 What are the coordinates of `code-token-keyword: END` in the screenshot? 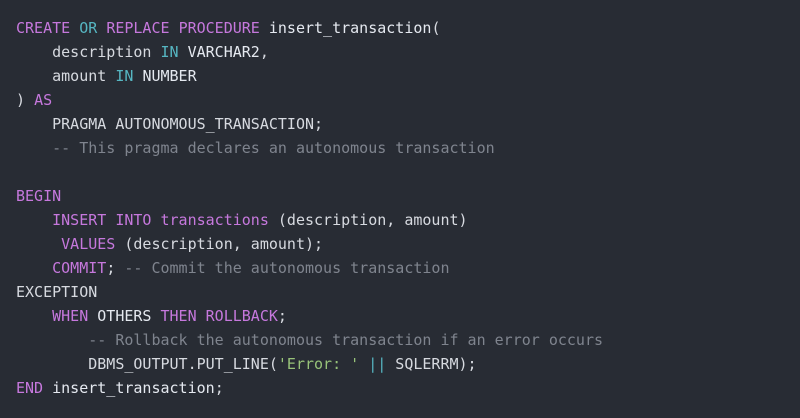 It's located at (30, 388).